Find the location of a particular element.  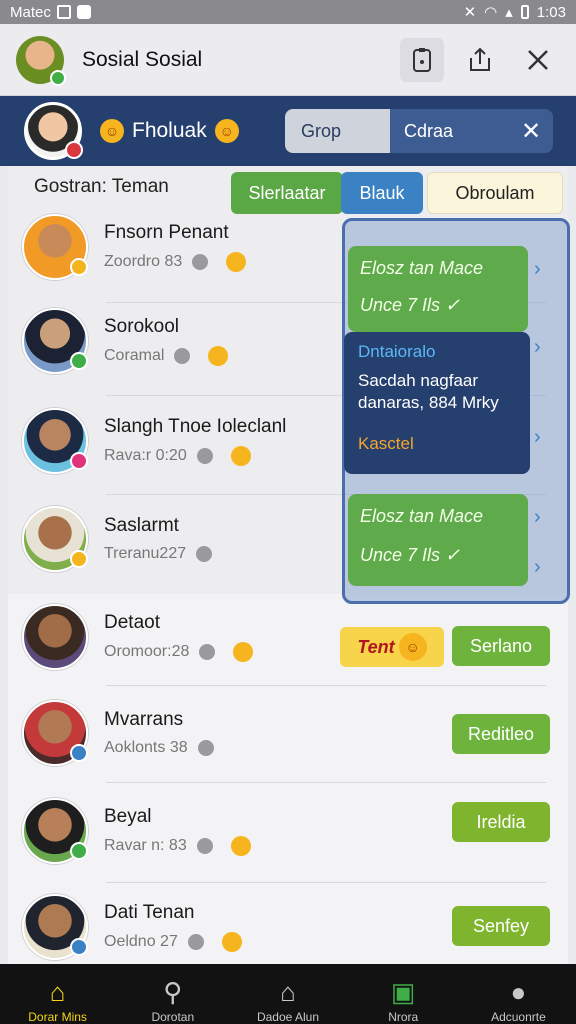

online-badge is located at coordinates (58, 77).